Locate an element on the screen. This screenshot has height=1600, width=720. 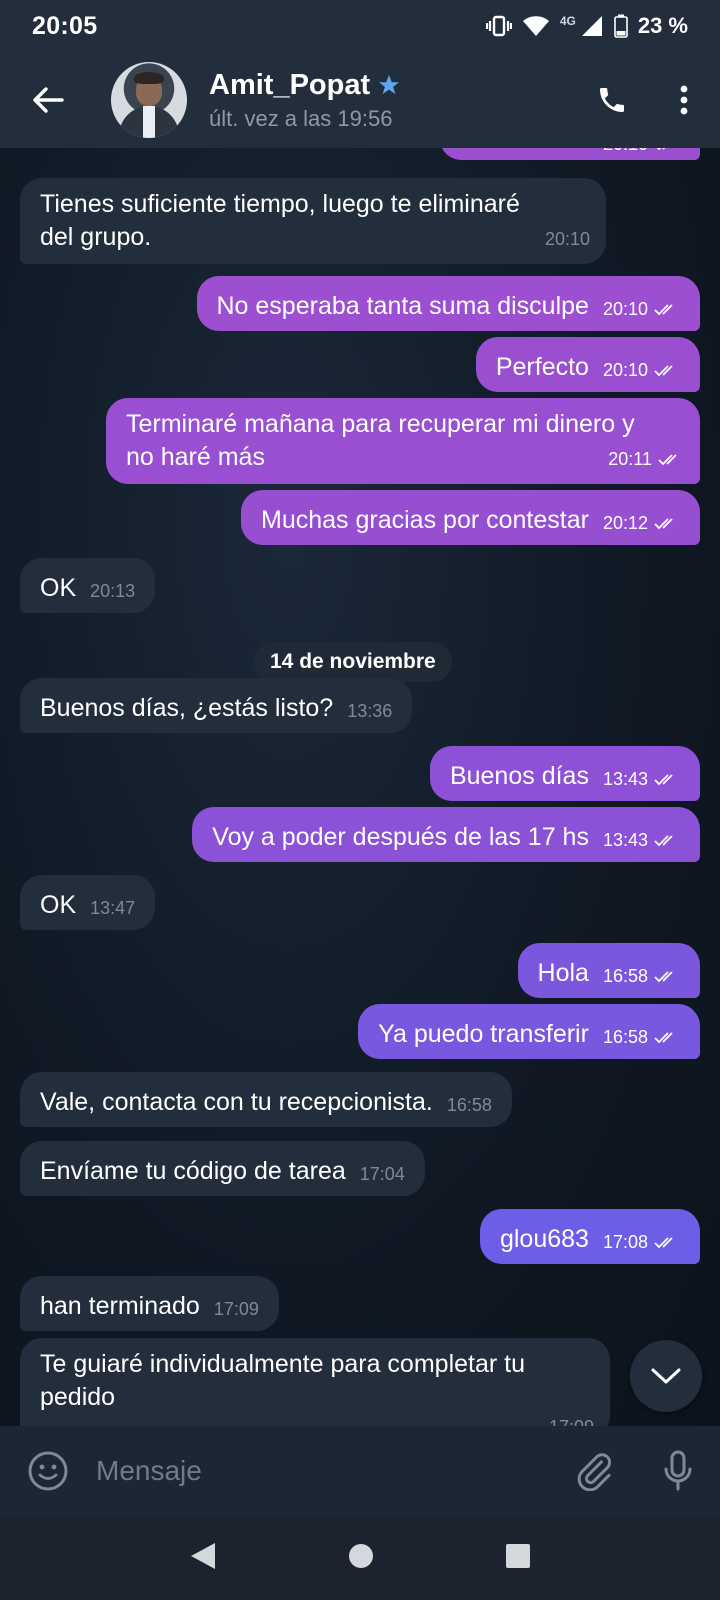
chevron-down-icon is located at coordinates (666, 1376).